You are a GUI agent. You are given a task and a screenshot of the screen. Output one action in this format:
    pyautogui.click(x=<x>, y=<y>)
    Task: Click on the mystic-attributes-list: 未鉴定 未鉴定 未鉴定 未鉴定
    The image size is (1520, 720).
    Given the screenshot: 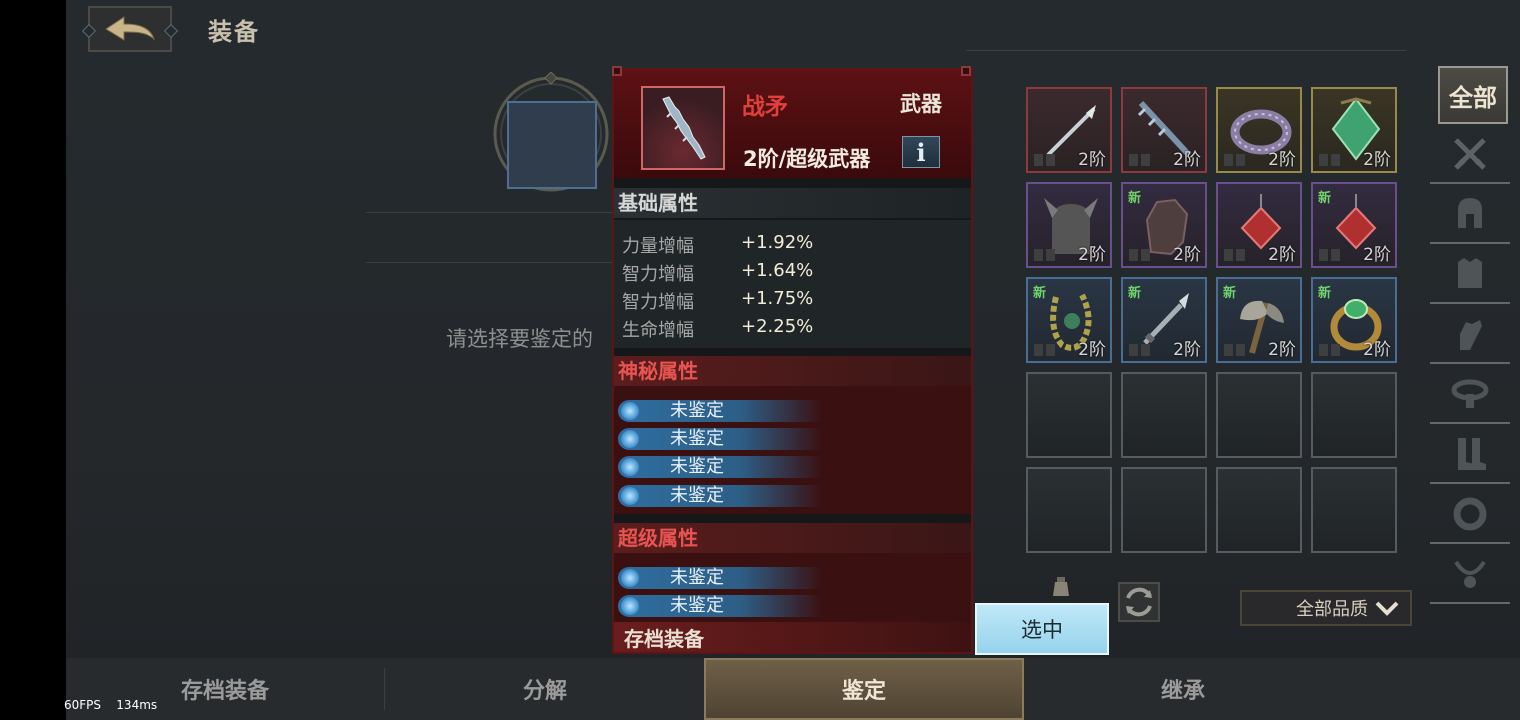 What is the action you would take?
    pyautogui.click(x=792, y=450)
    